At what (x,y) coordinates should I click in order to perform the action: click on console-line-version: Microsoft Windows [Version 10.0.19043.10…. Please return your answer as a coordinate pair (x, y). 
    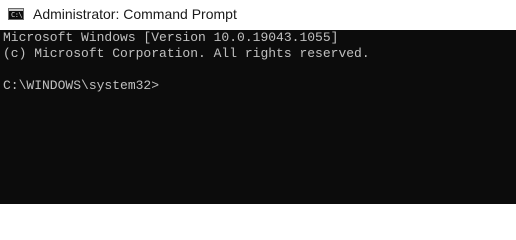
    Looking at the image, I should click on (171, 37).